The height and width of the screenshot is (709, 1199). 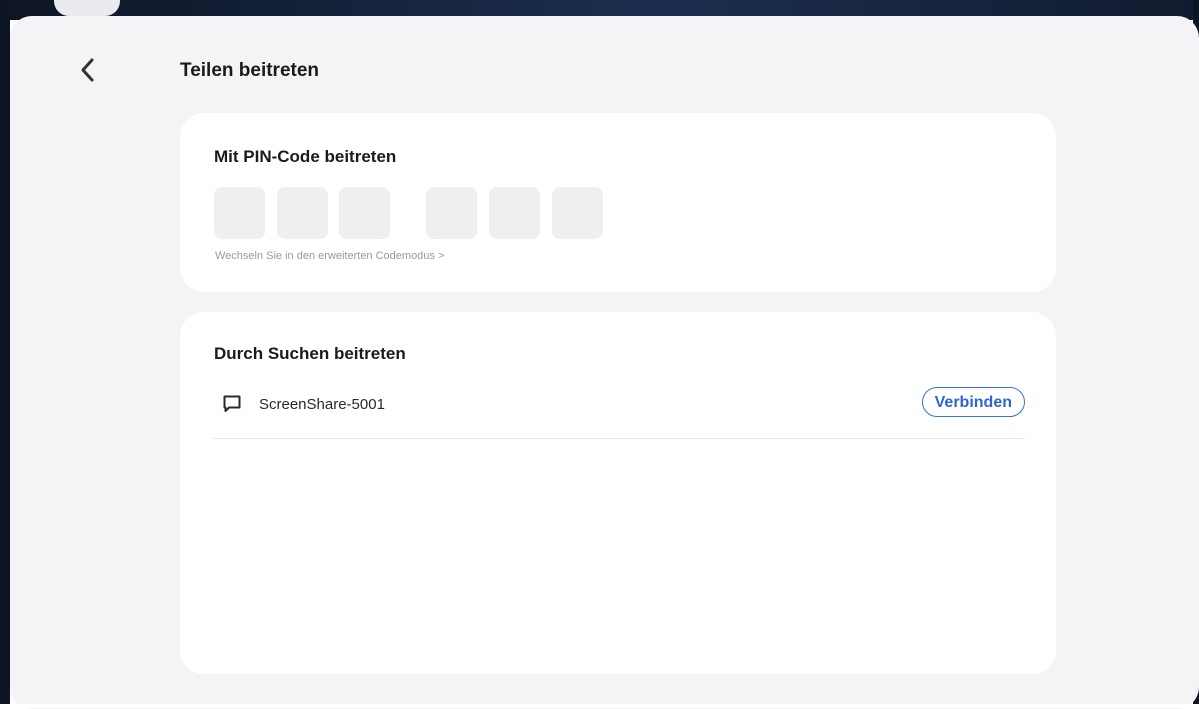 I want to click on page-title: Teilen beitreten, so click(x=250, y=70).